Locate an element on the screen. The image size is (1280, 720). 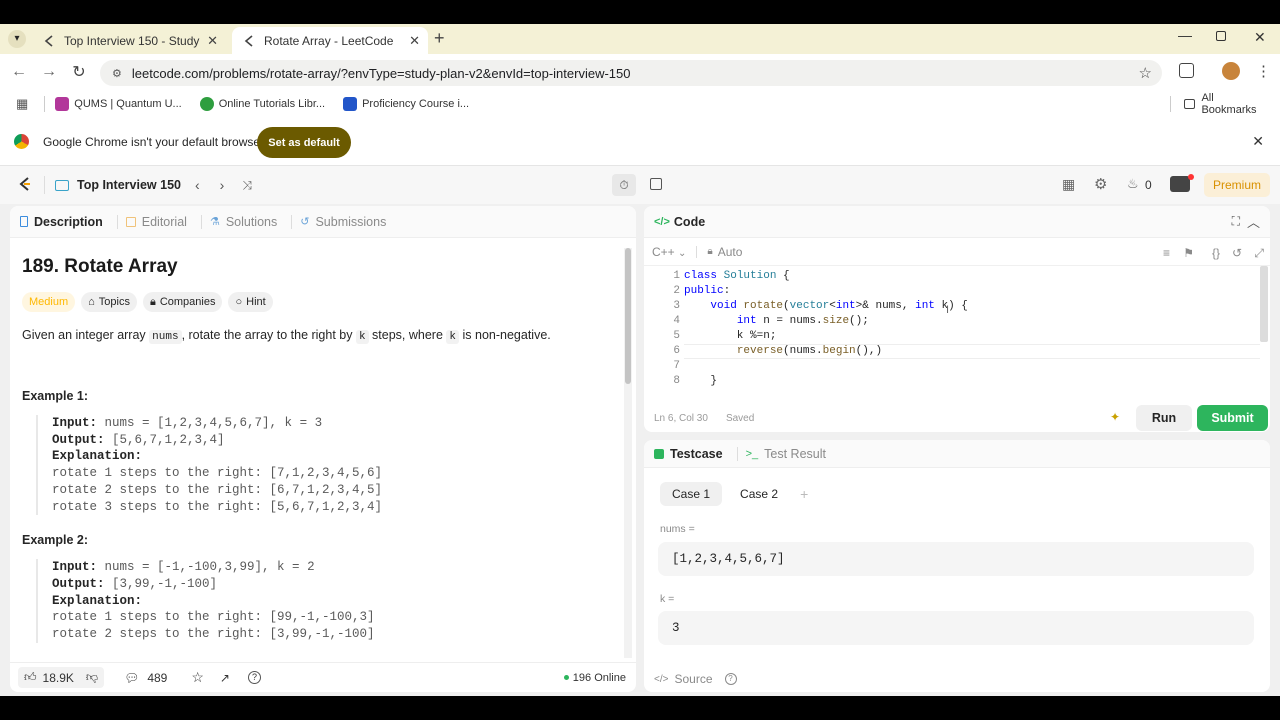
browser-tab-study-plan: Top Interview 150 - Study Plan ✕ is located at coordinates (129, 40).